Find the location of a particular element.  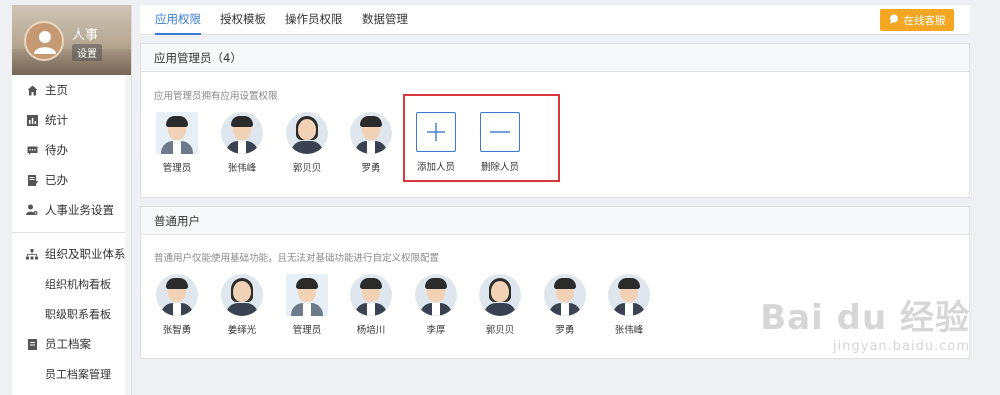

user-member: 李厚 is located at coordinates (436, 305).